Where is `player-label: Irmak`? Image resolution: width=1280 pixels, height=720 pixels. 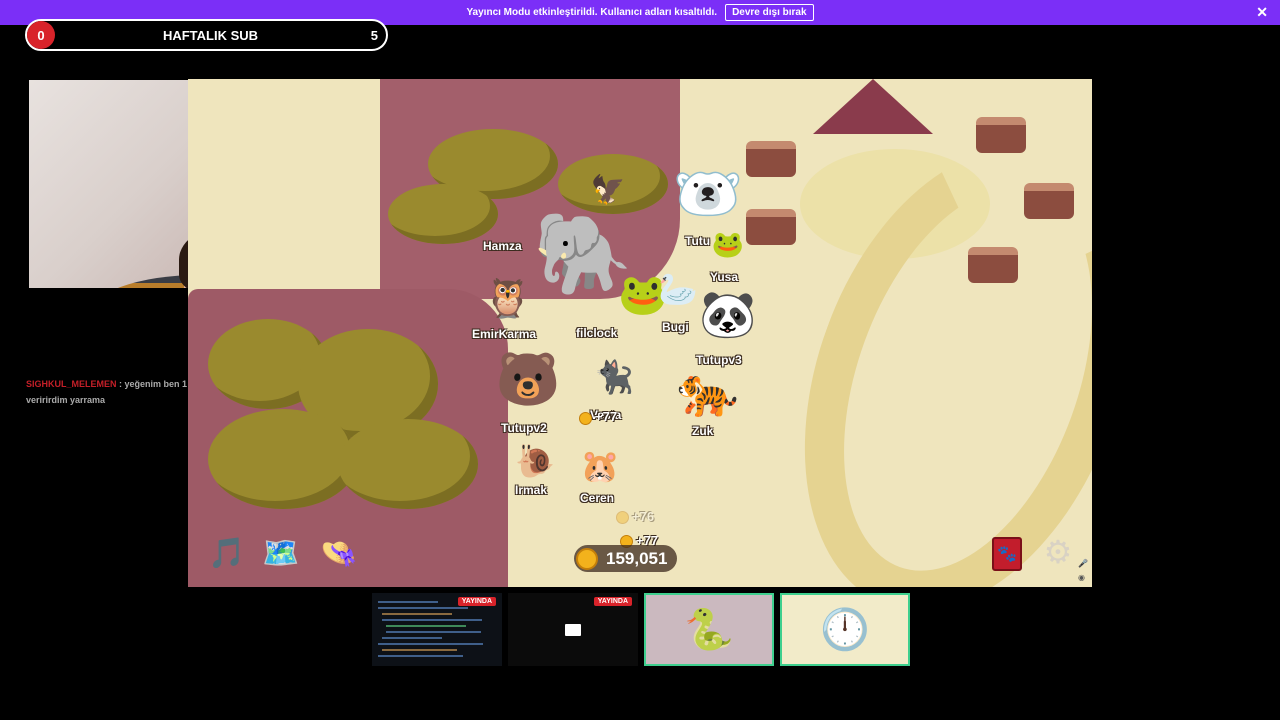 player-label: Irmak is located at coordinates (531, 490).